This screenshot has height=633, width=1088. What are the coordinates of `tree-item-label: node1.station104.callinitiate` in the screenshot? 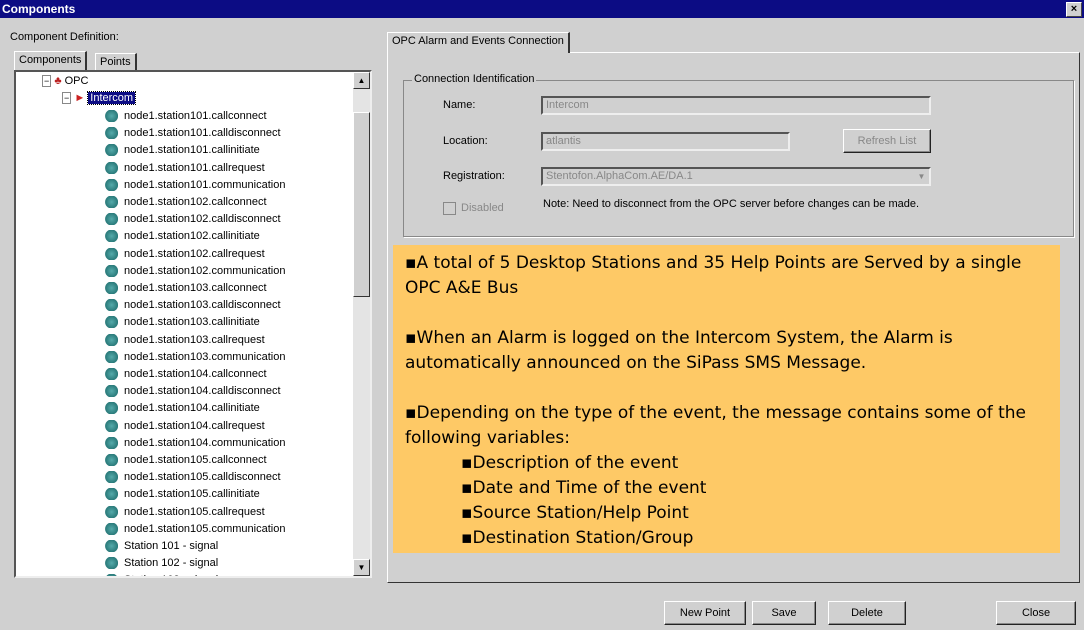 It's located at (192, 408).